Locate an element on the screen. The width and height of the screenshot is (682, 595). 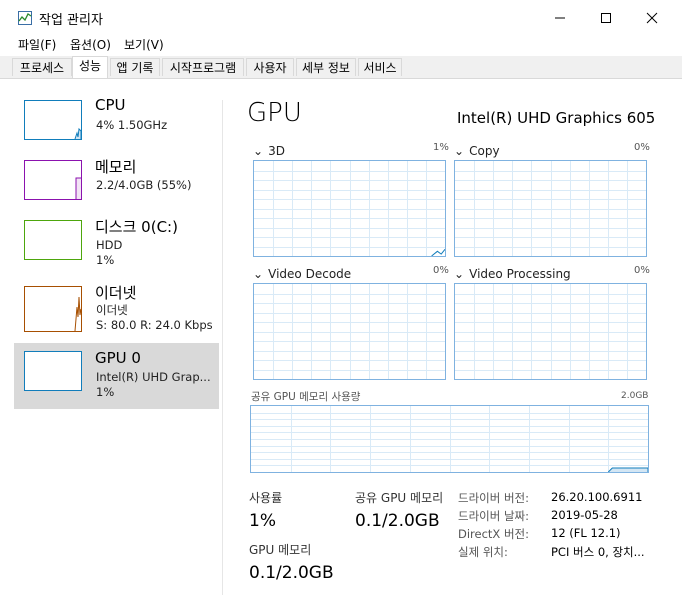
resource-name: 이더넷 is located at coordinates (116, 293).